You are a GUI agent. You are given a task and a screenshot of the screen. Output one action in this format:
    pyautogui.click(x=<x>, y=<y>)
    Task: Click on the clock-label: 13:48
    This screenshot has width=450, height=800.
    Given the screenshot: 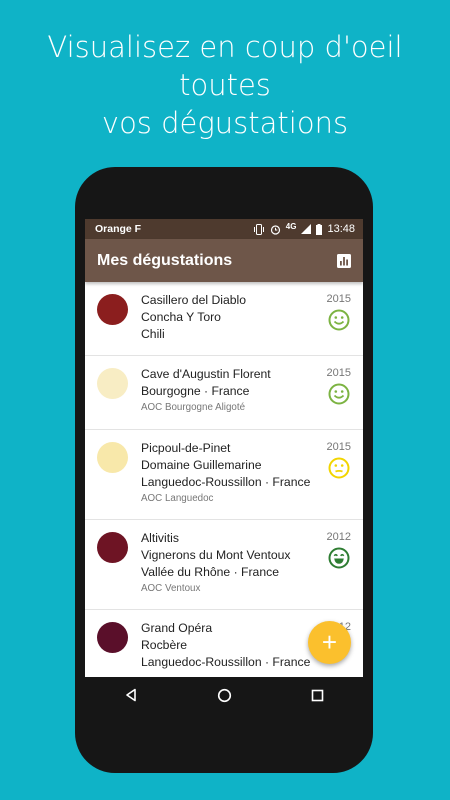 What is the action you would take?
    pyautogui.click(x=341, y=229)
    